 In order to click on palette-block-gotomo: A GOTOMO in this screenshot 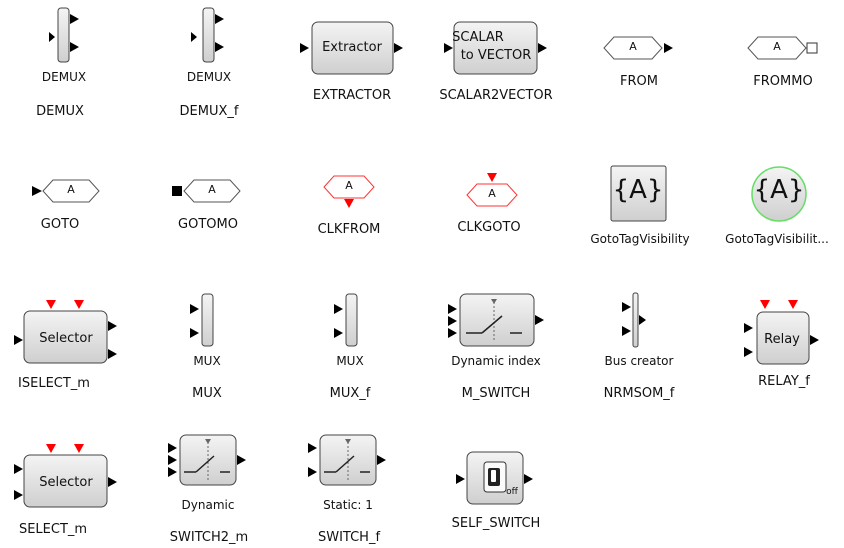, I will do `click(205, 205)`.